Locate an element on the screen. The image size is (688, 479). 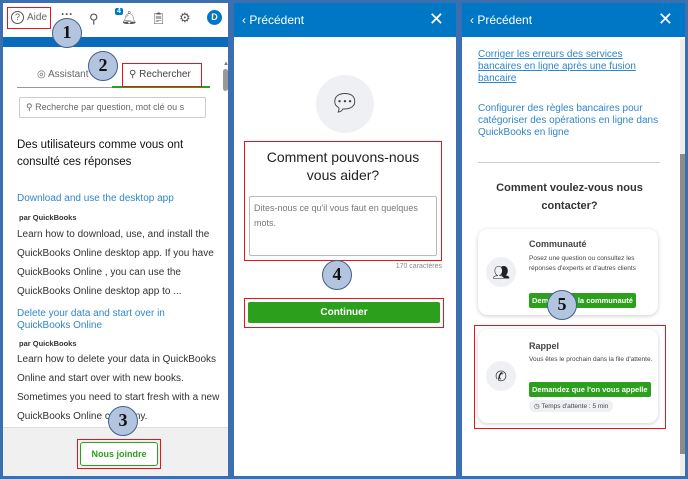
request-callback-button: Demandez que l'on vous appelle is located at coordinates (590, 389).